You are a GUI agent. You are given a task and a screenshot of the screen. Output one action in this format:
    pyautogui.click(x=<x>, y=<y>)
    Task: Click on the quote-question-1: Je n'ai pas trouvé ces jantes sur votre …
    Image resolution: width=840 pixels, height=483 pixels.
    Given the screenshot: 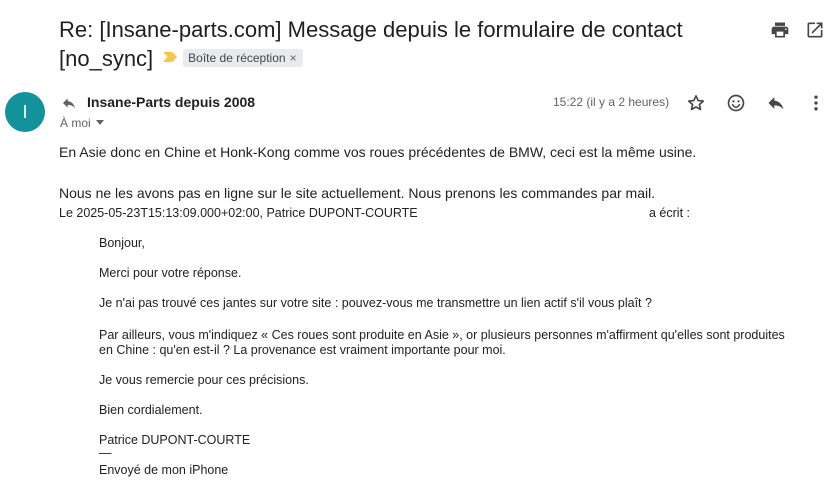 What is the action you would take?
    pyautogui.click(x=375, y=303)
    